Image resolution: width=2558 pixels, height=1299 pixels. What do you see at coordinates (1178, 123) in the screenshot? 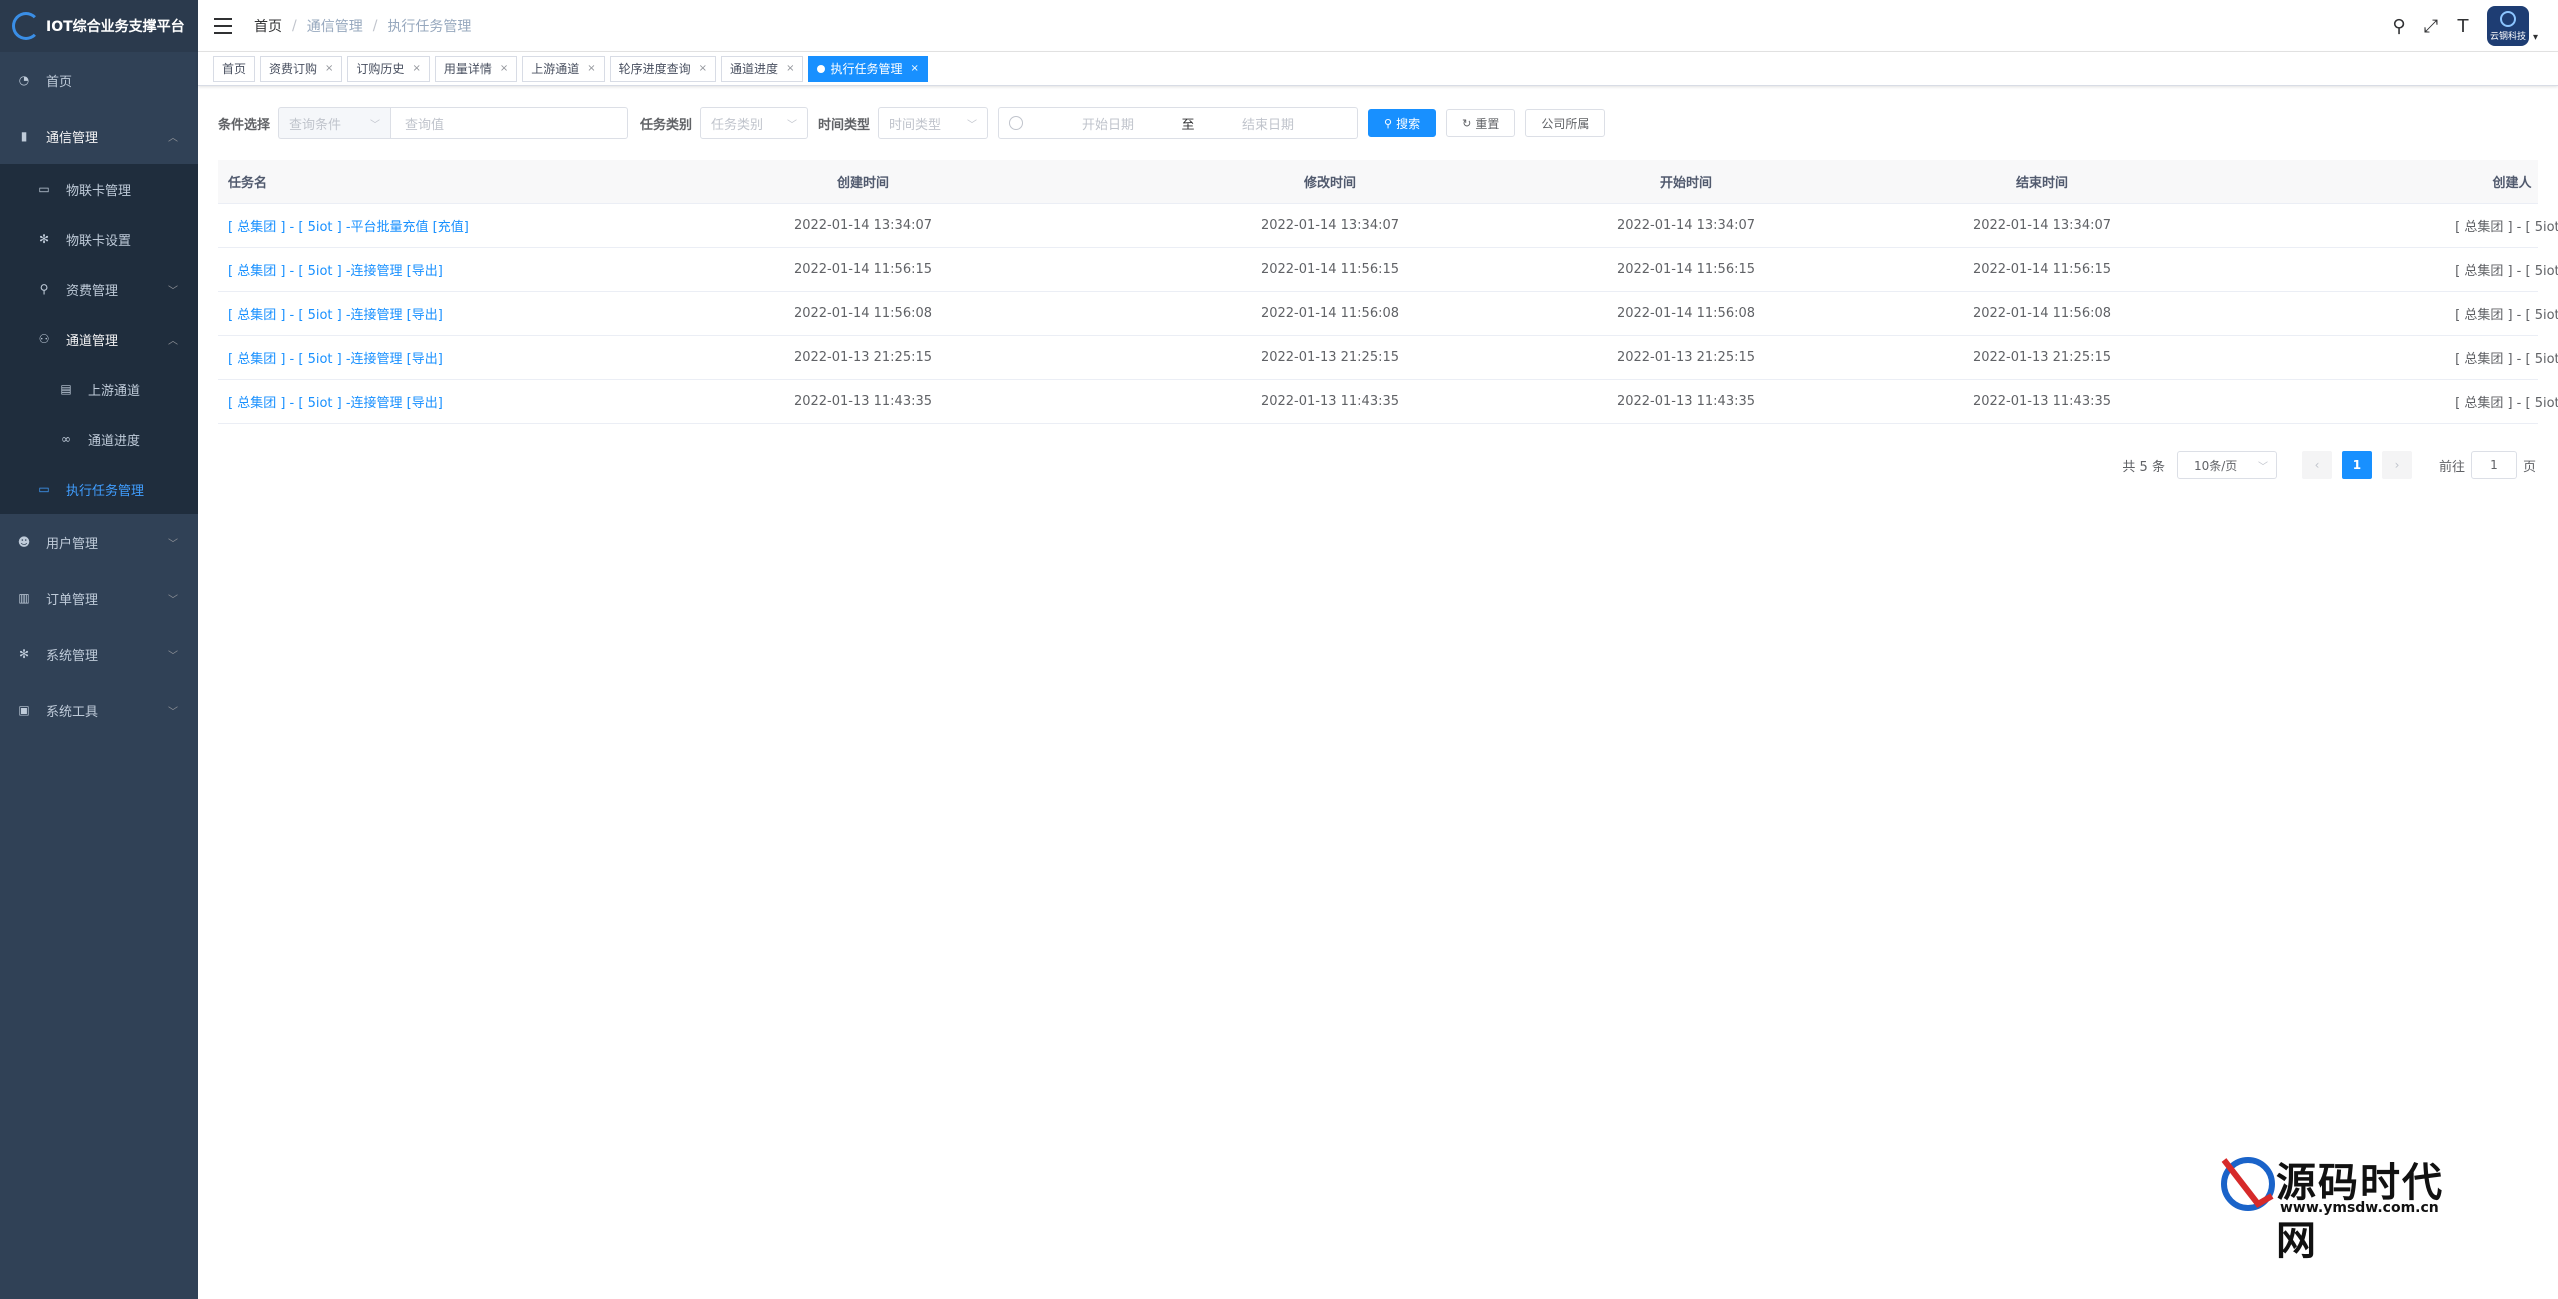
I see `date-range-picker: 开始日期 至 结束日期` at bounding box center [1178, 123].